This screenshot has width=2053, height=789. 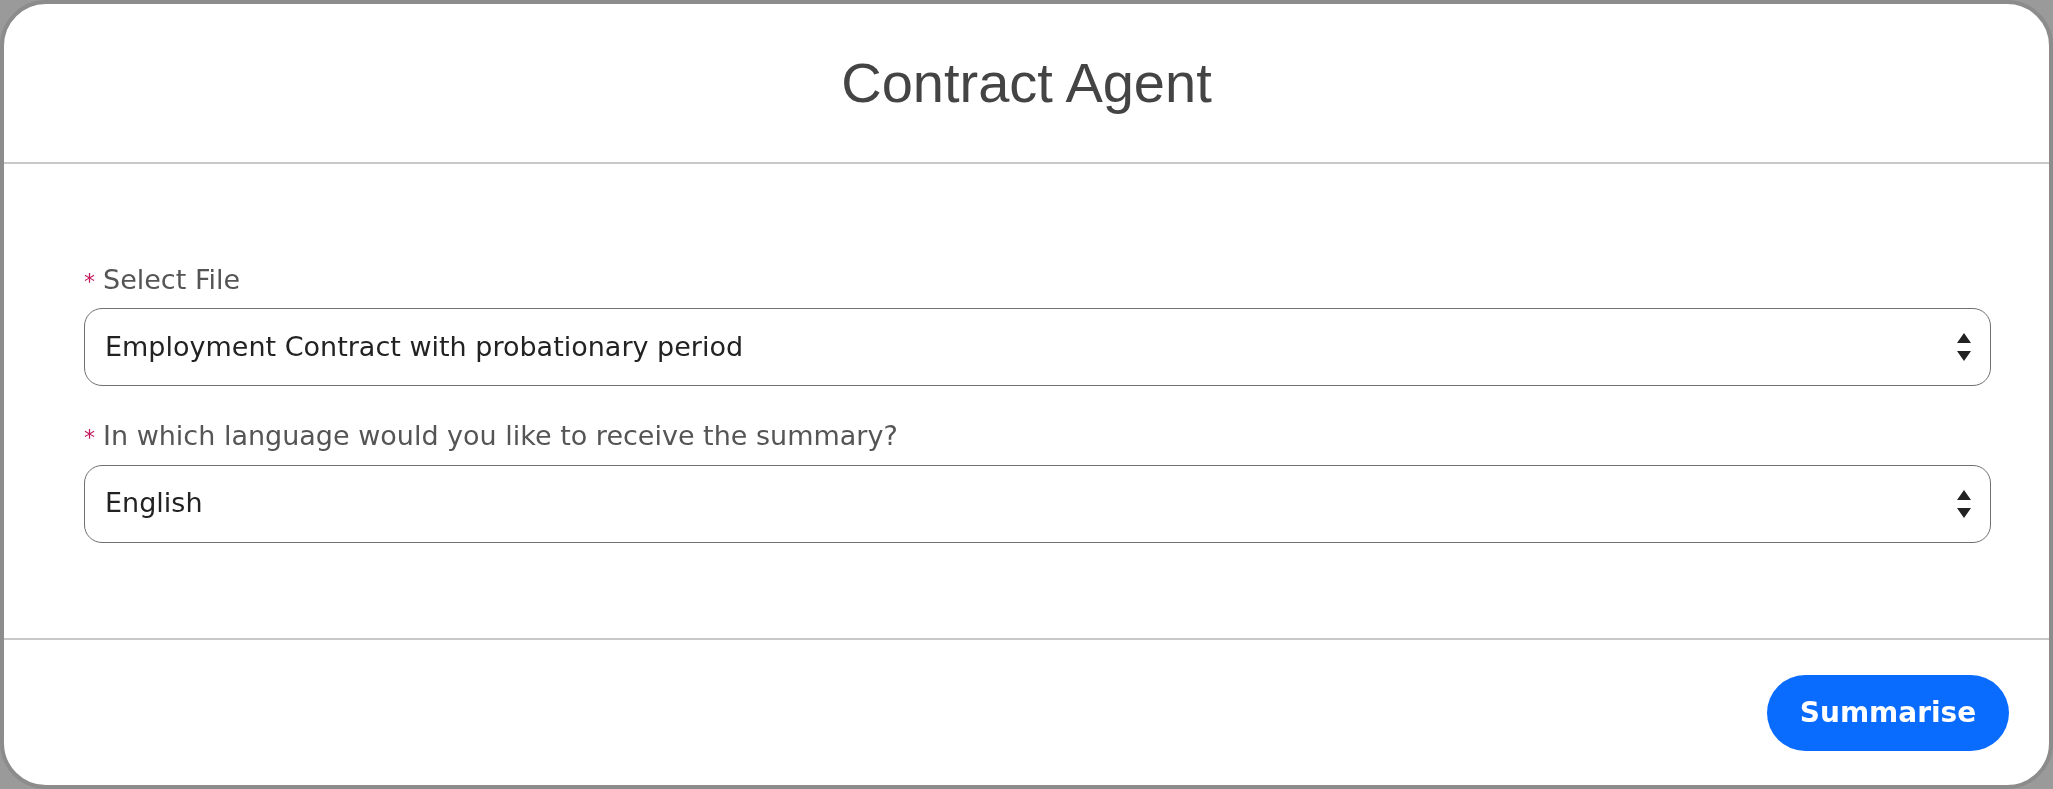 What do you see at coordinates (1026, 83) in the screenshot?
I see `dialog-title: Contract Agent` at bounding box center [1026, 83].